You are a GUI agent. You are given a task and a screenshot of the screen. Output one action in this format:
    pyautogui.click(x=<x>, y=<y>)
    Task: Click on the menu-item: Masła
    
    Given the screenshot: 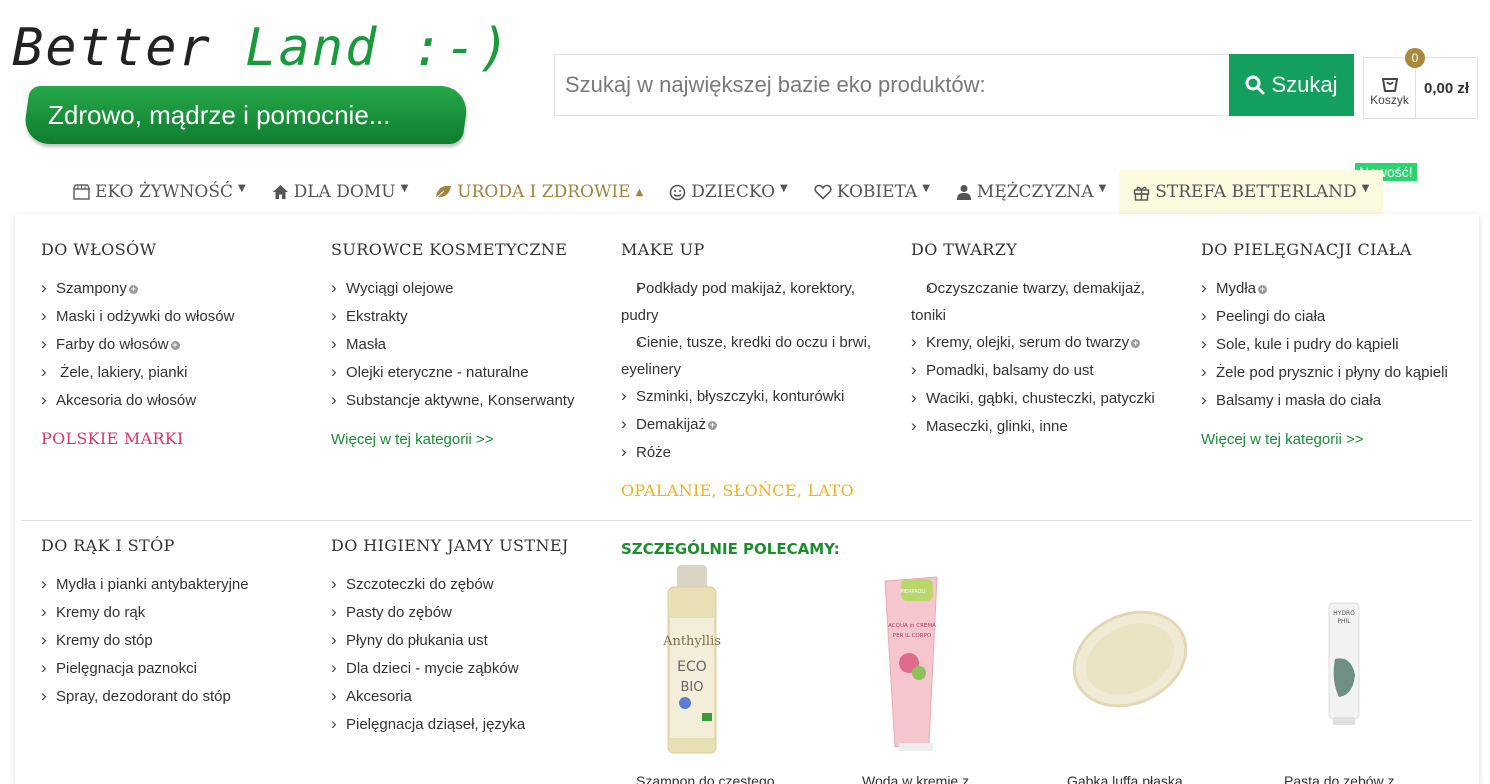 What is the action you would take?
    pyautogui.click(x=466, y=344)
    